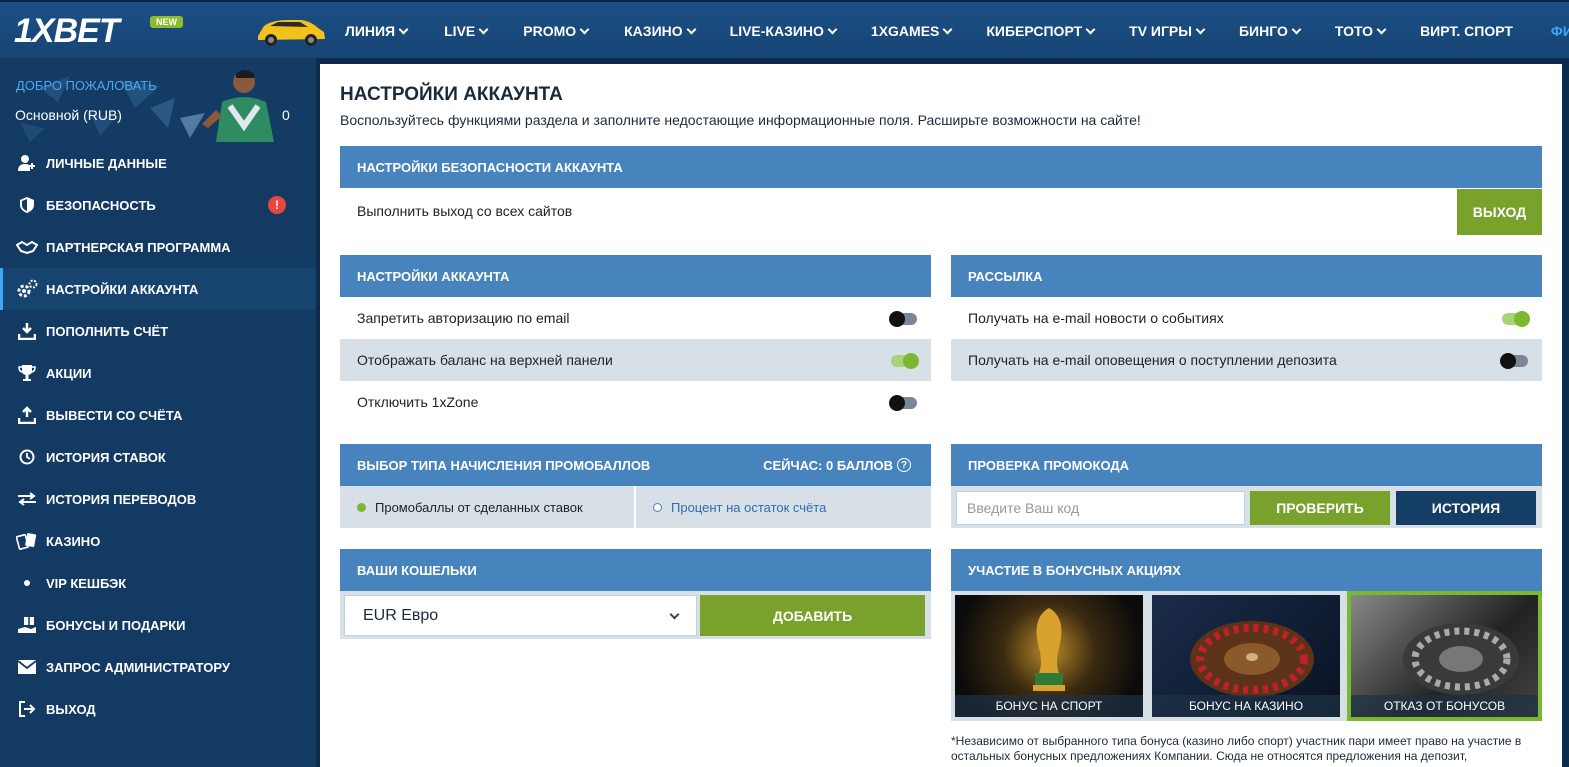 This screenshot has height=767, width=1569. What do you see at coordinates (1246, 318) in the screenshot?
I see `option-row: Получать на e-mail новости о событиях` at bounding box center [1246, 318].